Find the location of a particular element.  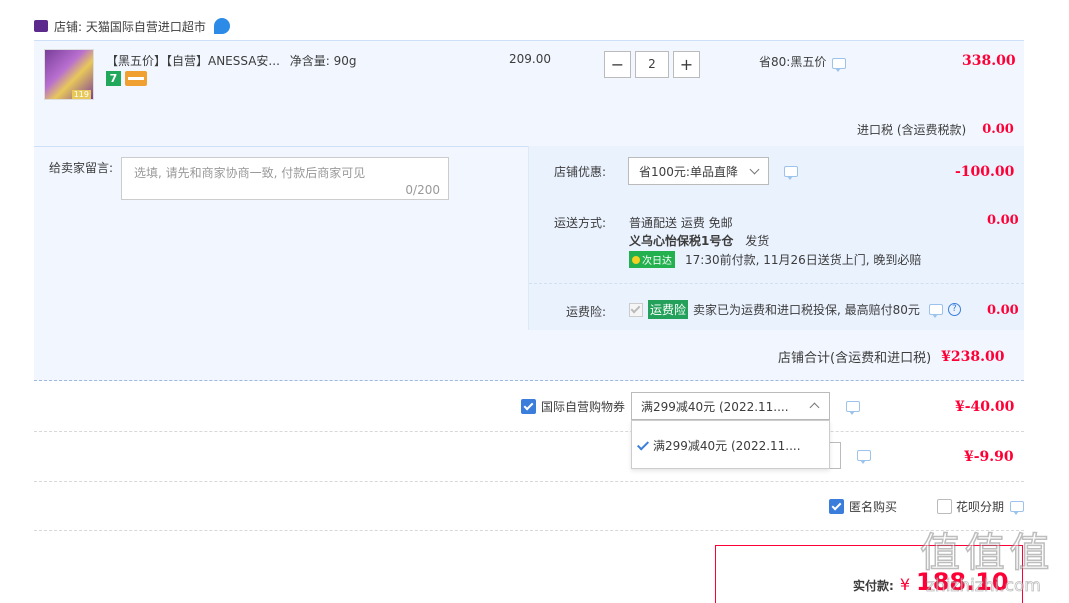

store-discount-amount: -100.00 is located at coordinates (985, 172).